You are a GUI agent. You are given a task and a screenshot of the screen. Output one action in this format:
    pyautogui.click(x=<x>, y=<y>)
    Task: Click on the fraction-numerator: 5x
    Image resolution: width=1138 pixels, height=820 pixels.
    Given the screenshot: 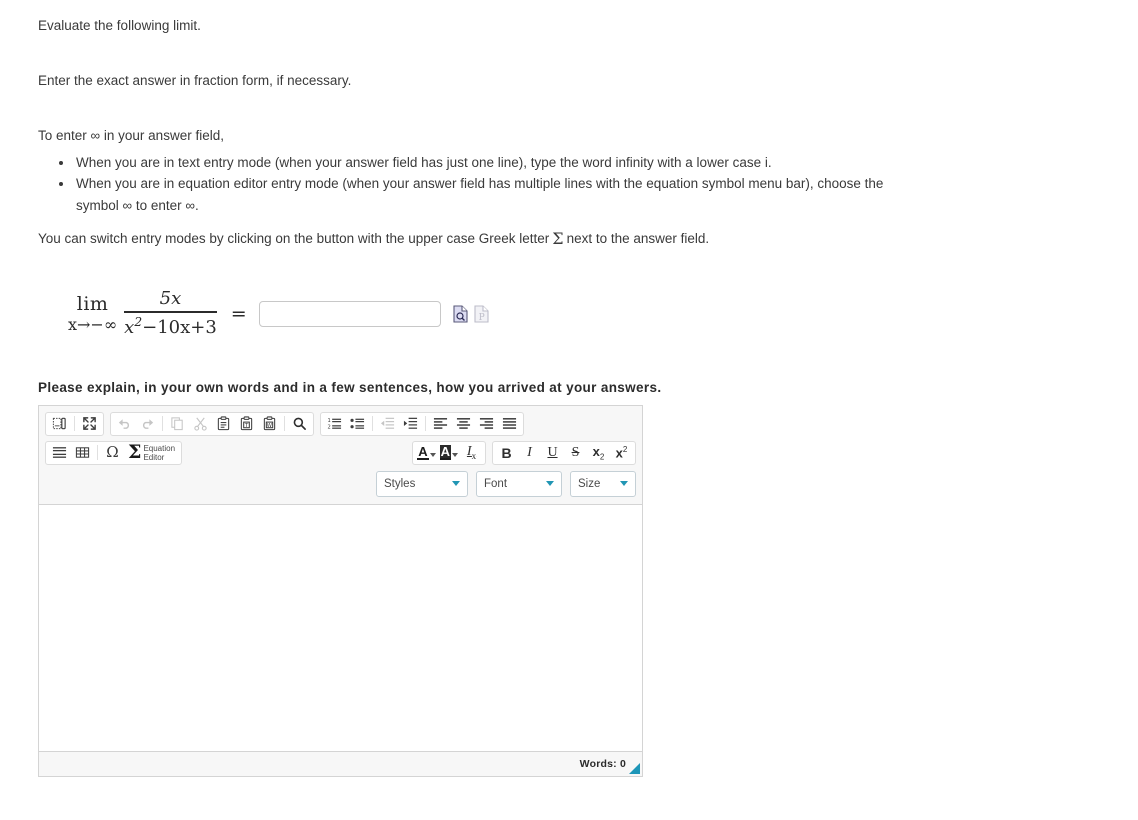 What is the action you would take?
    pyautogui.click(x=170, y=299)
    